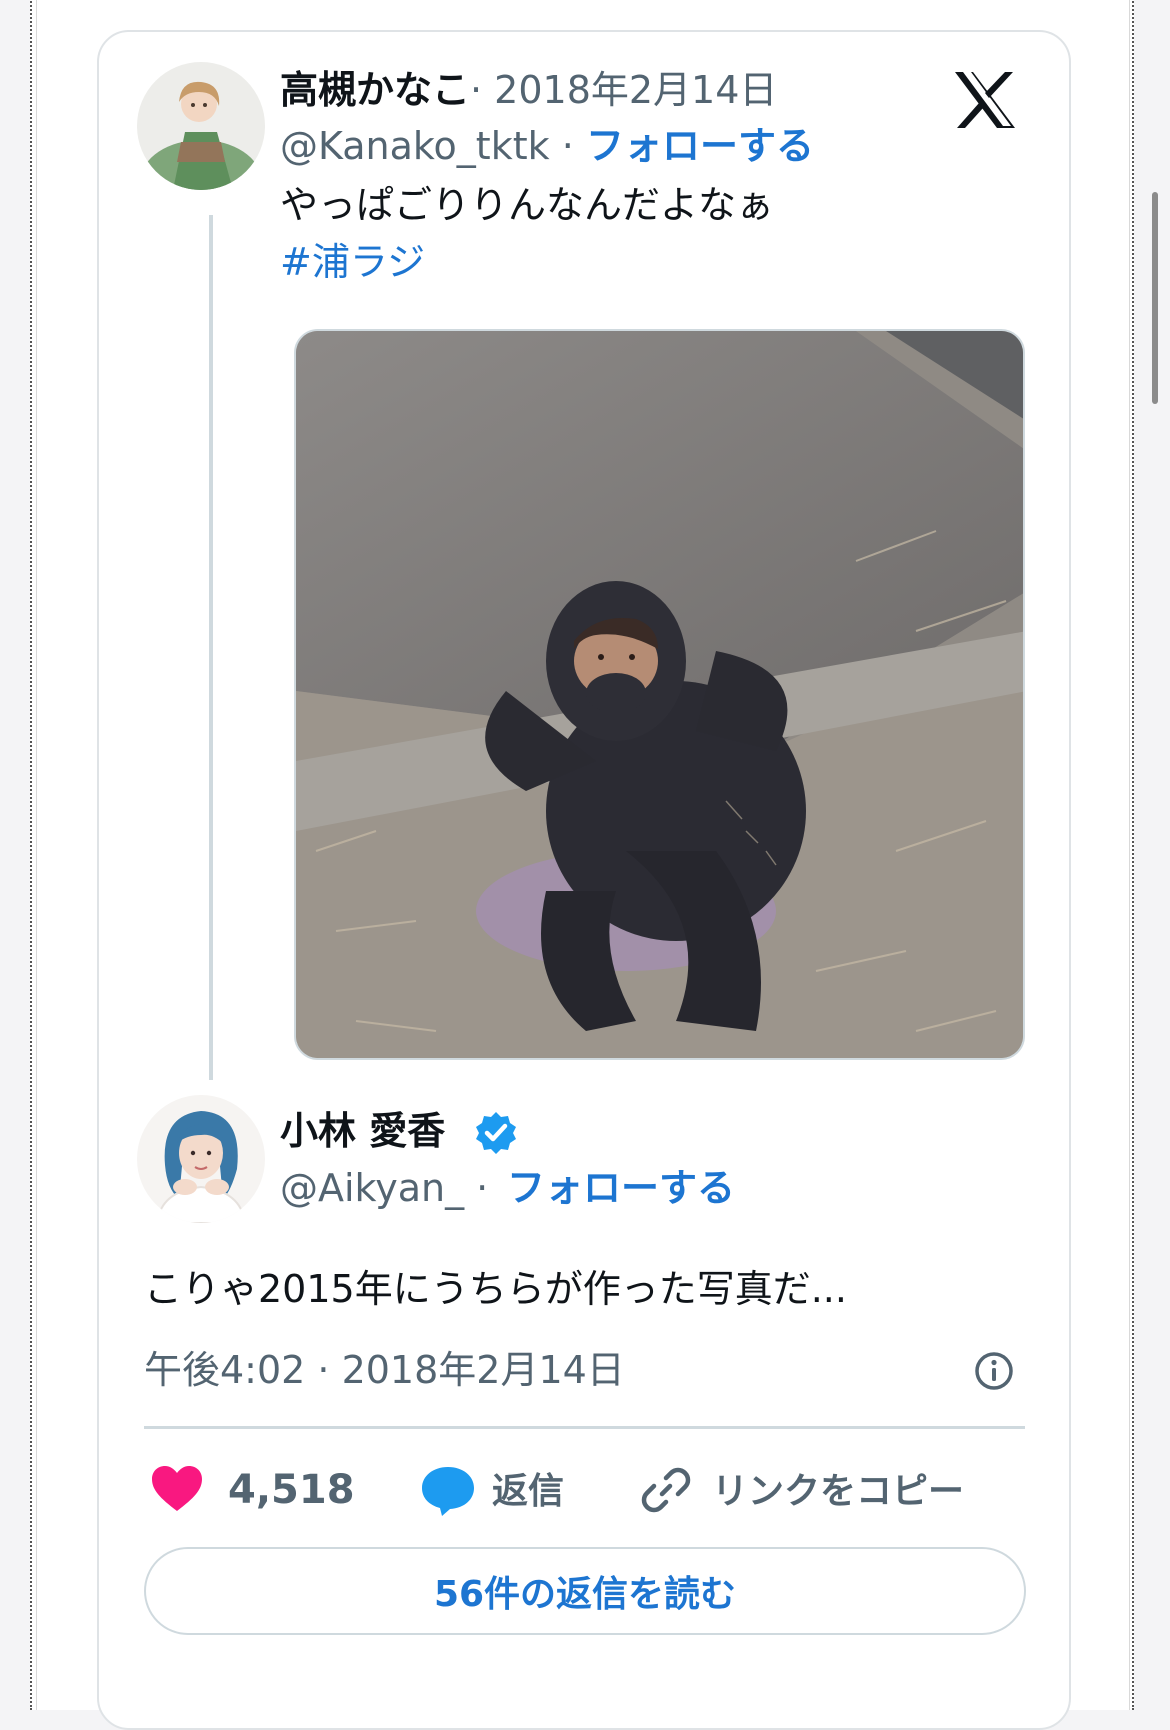 The height and width of the screenshot is (1730, 1170). Describe the element at coordinates (427, 146) in the screenshot. I see `author-handle: @Kanako_tktk ·` at that location.